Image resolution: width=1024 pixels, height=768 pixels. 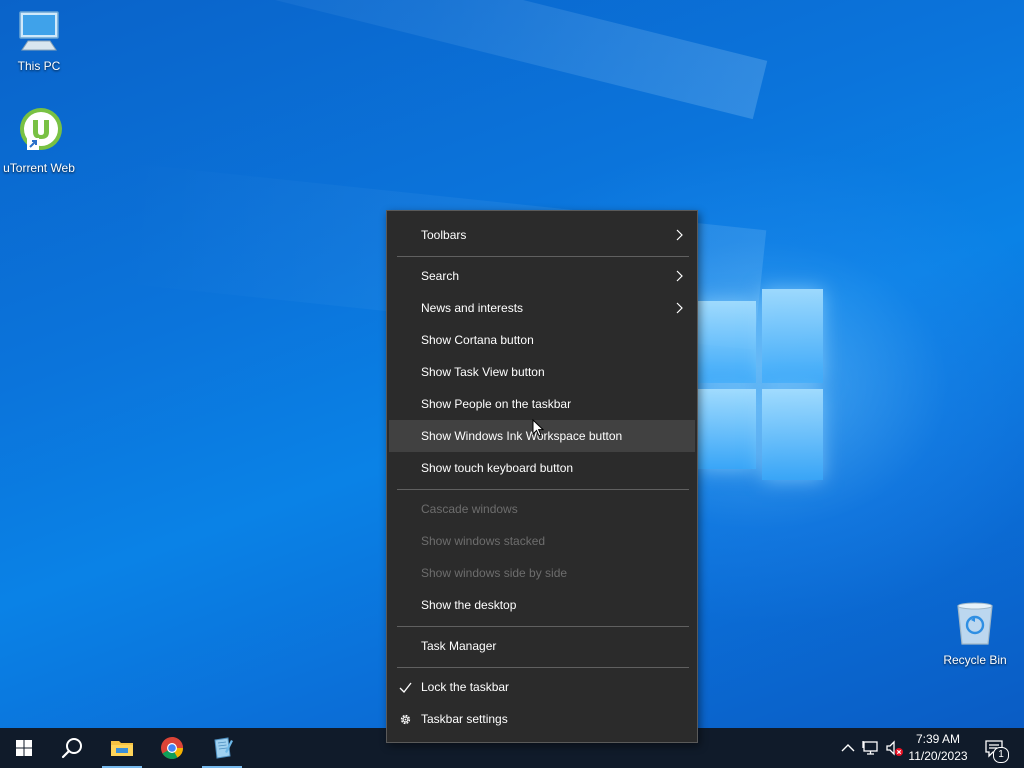 What do you see at coordinates (41, 129) in the screenshot?
I see `utorrent-icon` at bounding box center [41, 129].